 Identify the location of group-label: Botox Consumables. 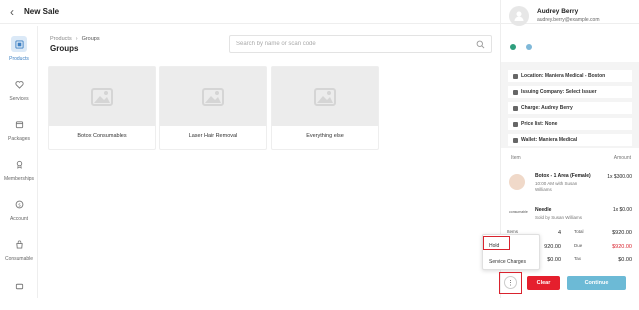
(102, 136).